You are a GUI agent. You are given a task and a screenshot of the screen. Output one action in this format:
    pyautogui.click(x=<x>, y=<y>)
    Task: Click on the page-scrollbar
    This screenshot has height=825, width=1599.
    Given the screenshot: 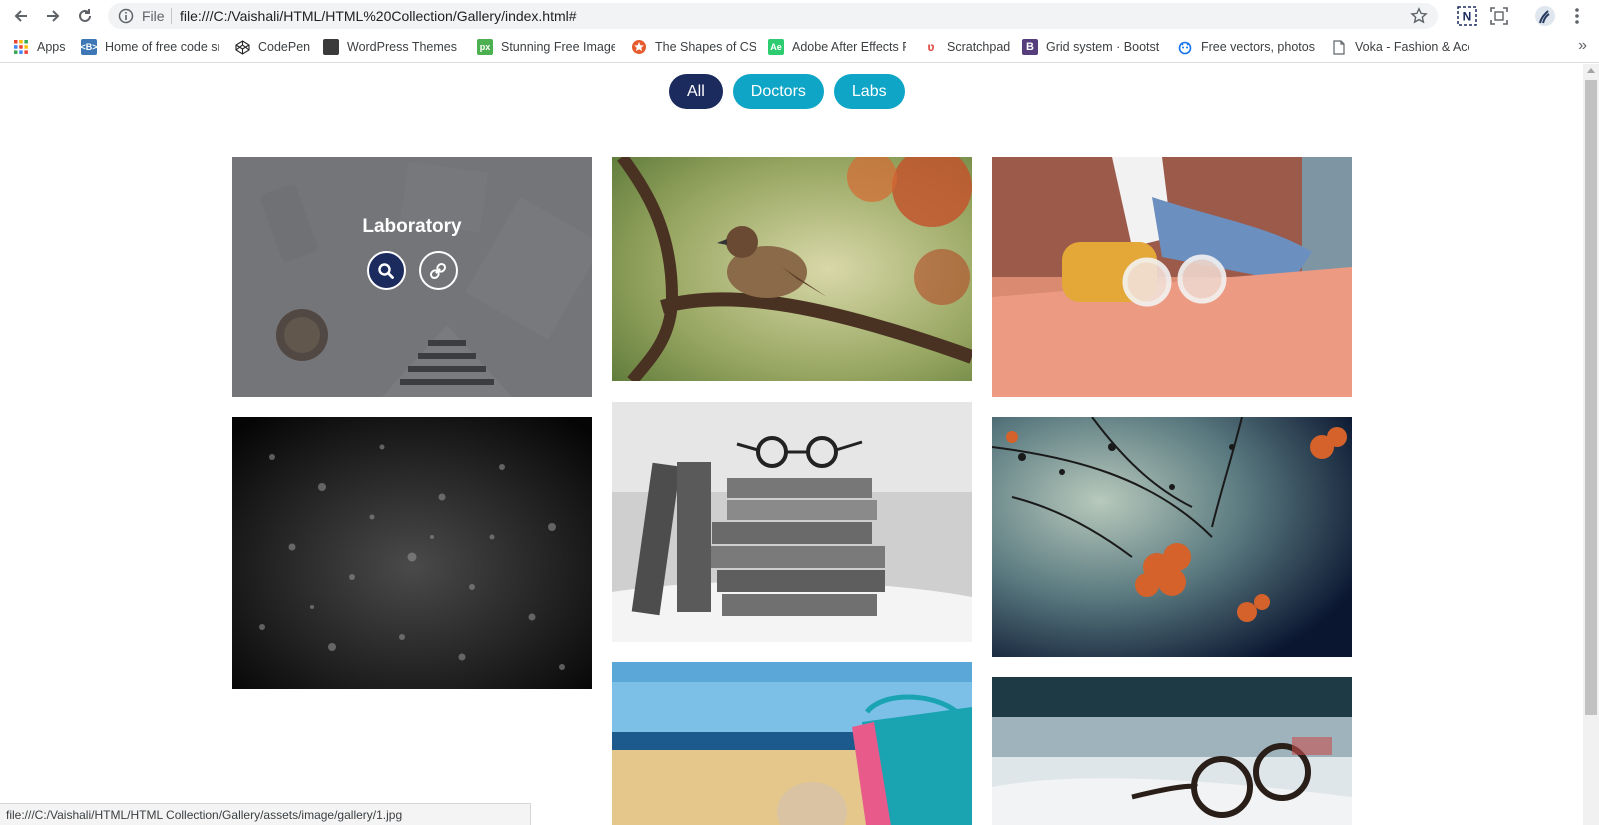 What is the action you would take?
    pyautogui.click(x=1591, y=444)
    